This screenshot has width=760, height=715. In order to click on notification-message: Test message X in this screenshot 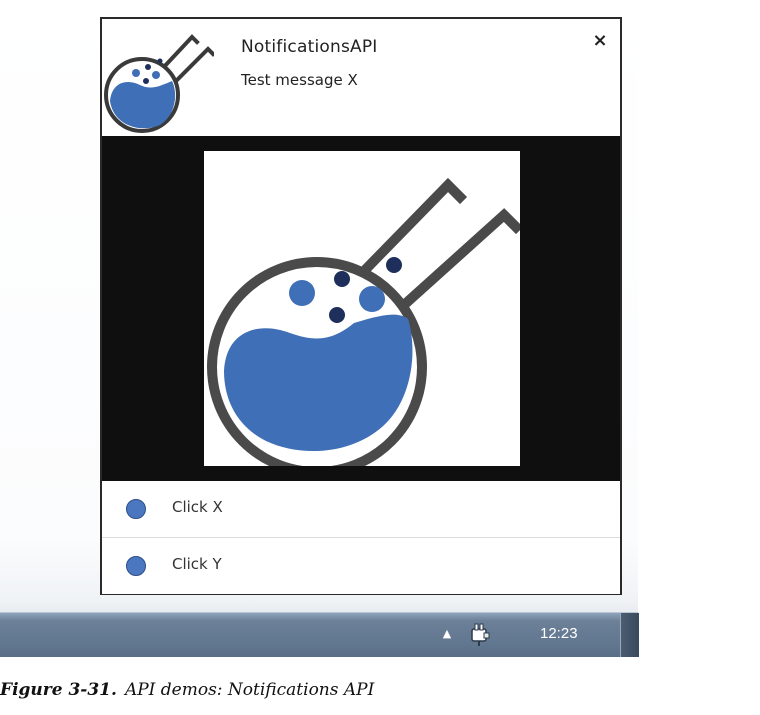, I will do `click(299, 80)`.